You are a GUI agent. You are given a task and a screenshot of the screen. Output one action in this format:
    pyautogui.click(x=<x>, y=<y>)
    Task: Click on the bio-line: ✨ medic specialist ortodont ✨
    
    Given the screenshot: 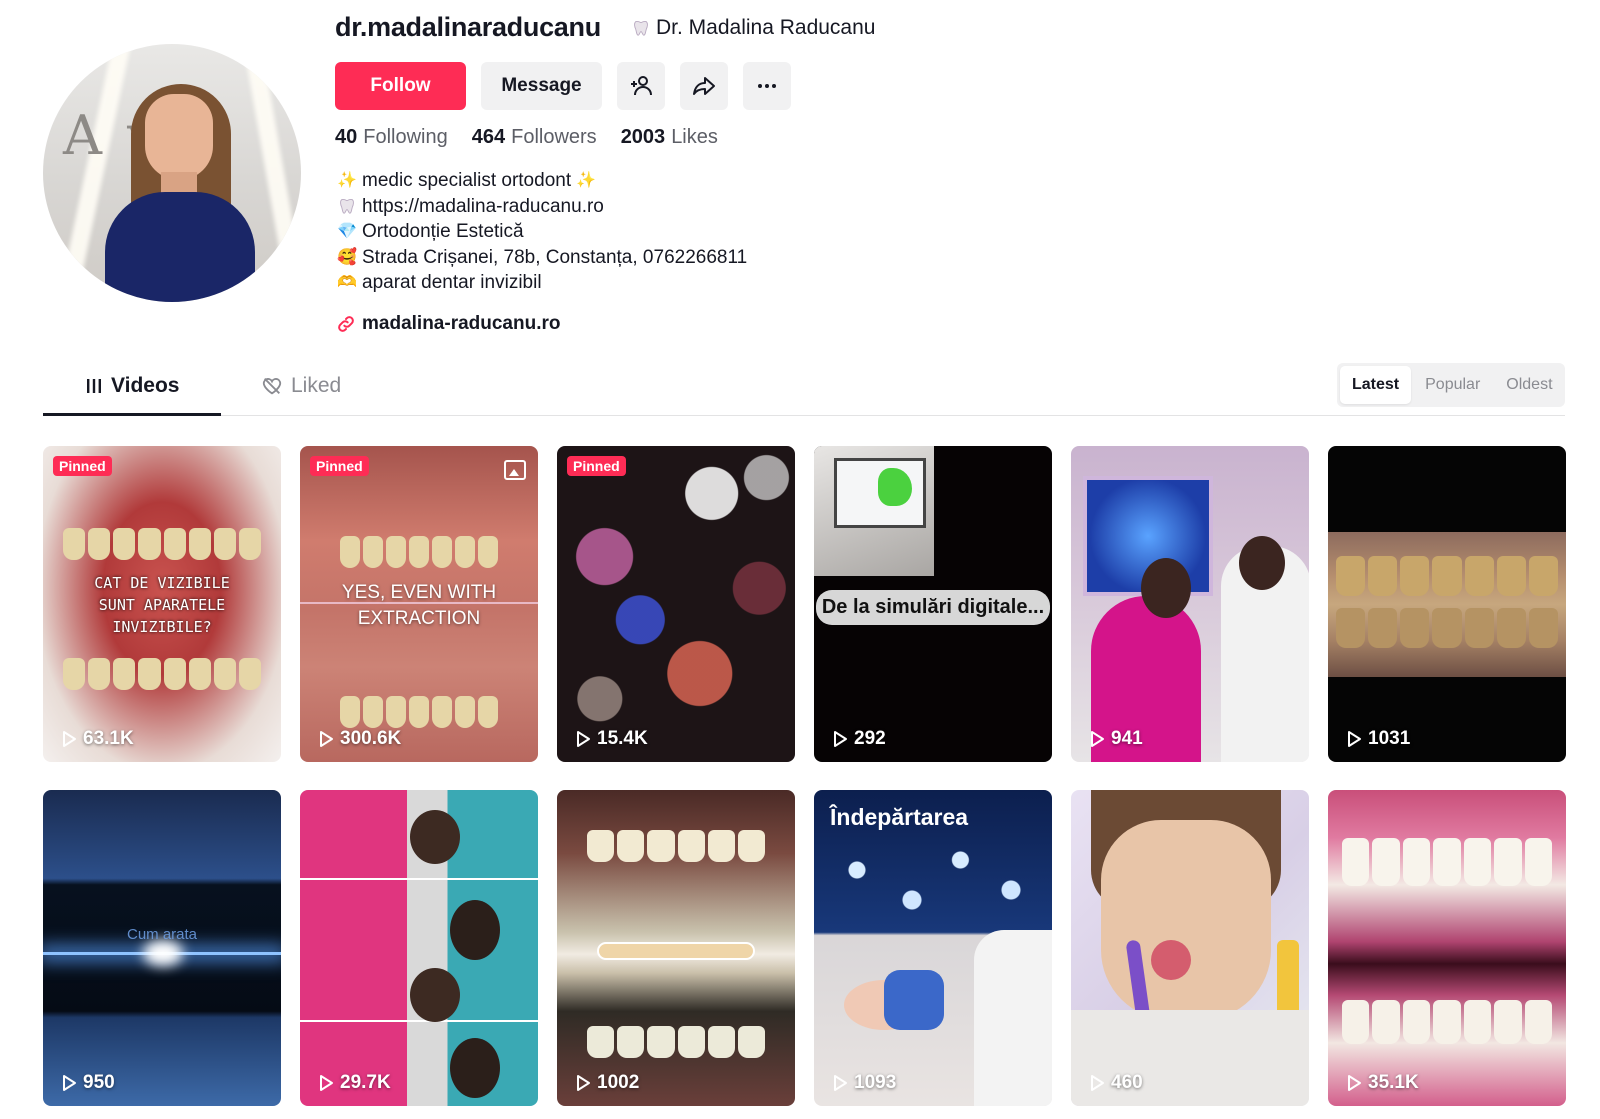 What is the action you would take?
    pyautogui.click(x=541, y=181)
    